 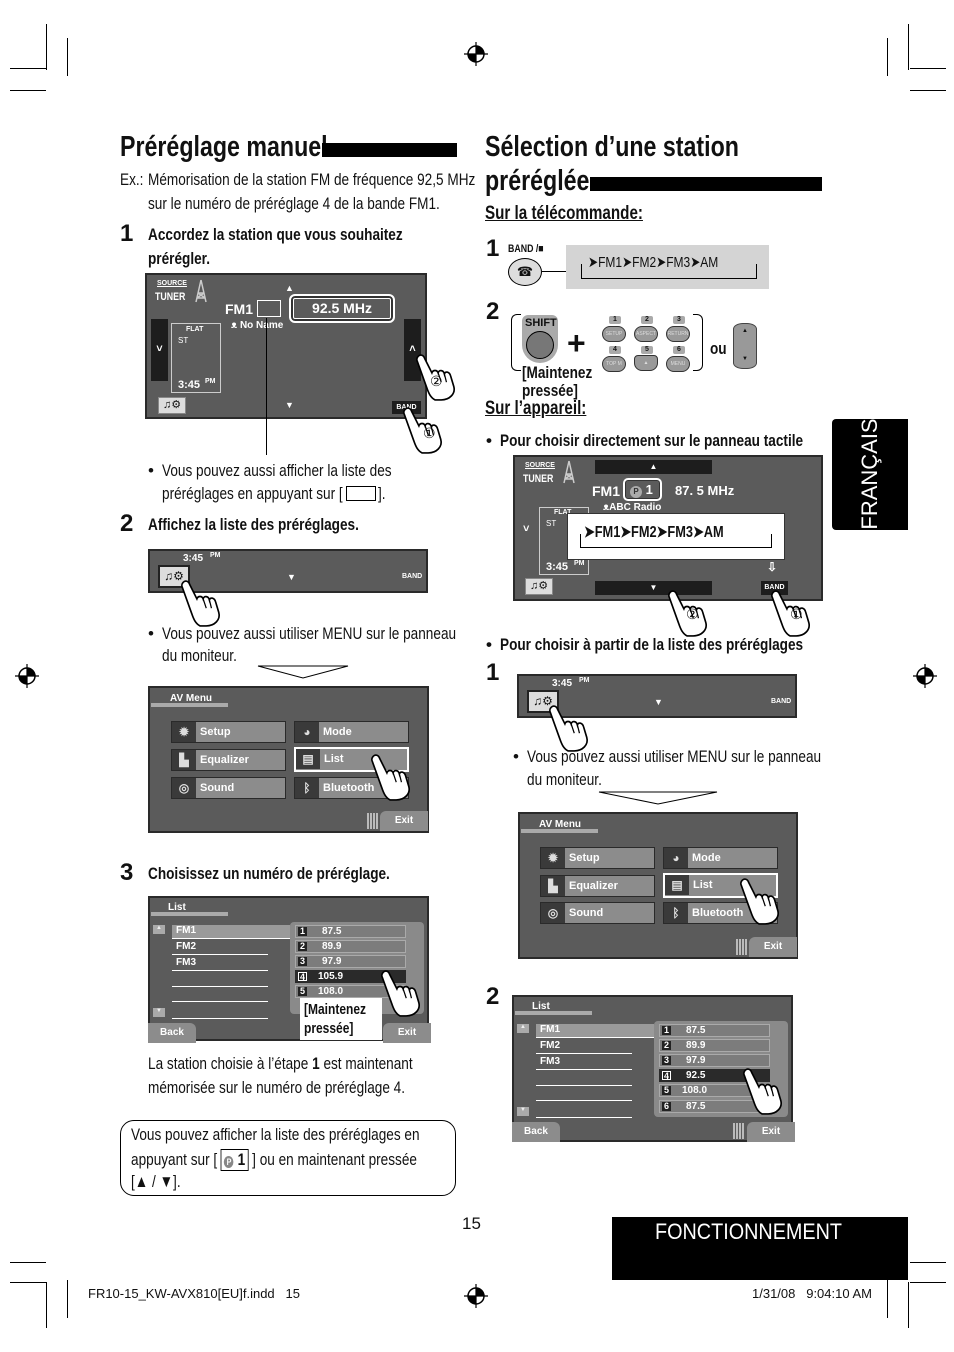 What do you see at coordinates (184, 788) in the screenshot?
I see `sound-icon: ◎` at bounding box center [184, 788].